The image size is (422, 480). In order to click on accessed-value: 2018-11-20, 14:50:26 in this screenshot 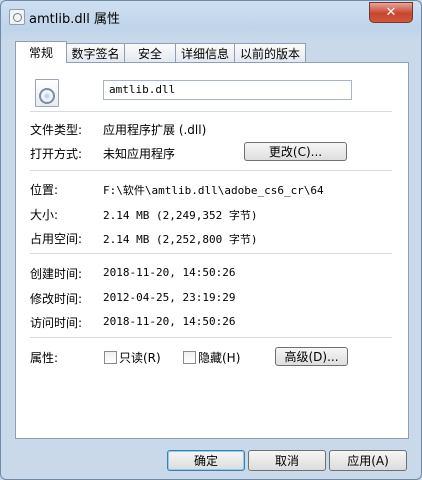, I will do `click(169, 321)`.